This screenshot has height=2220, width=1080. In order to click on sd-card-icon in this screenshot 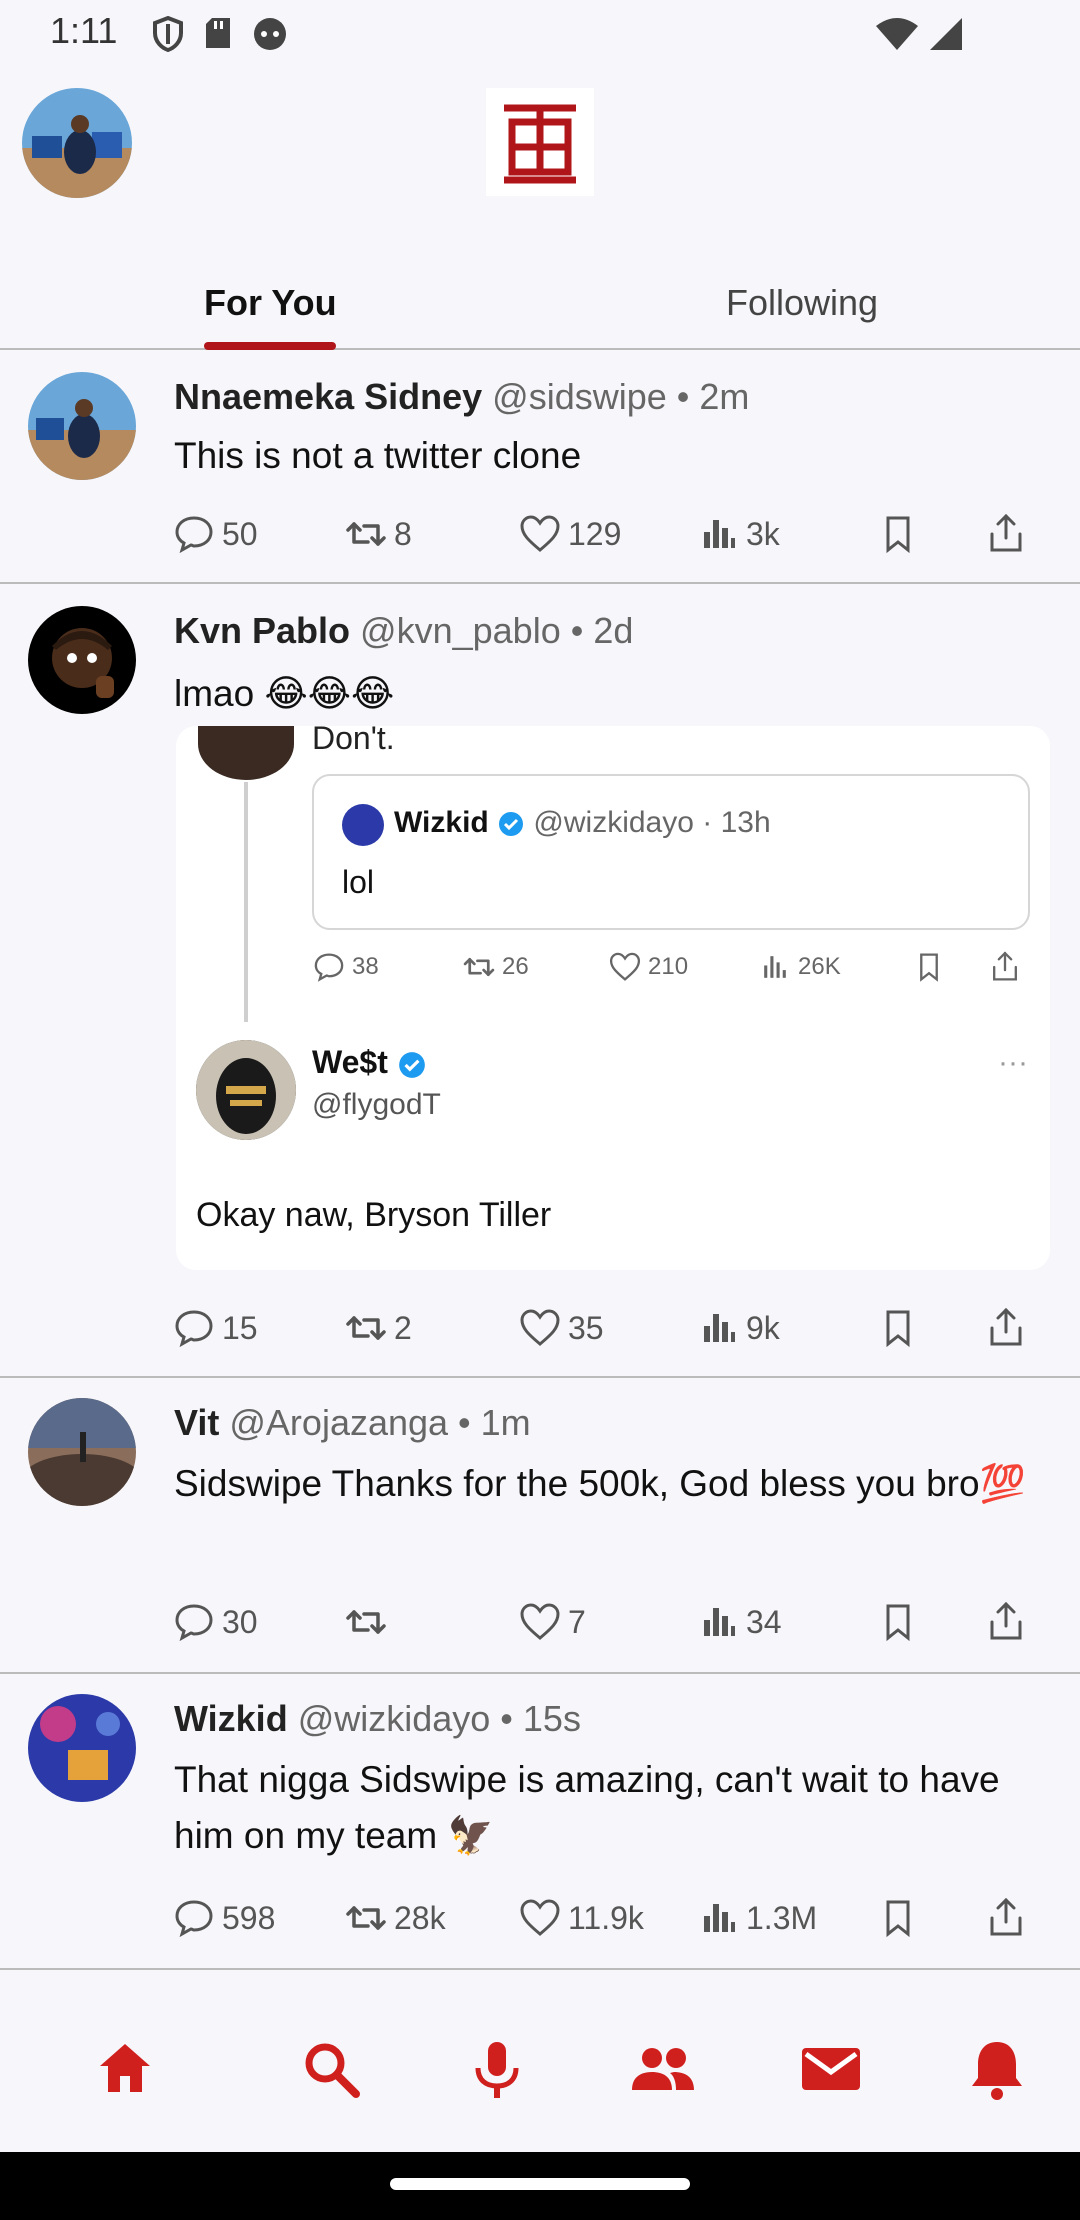, I will do `click(218, 33)`.